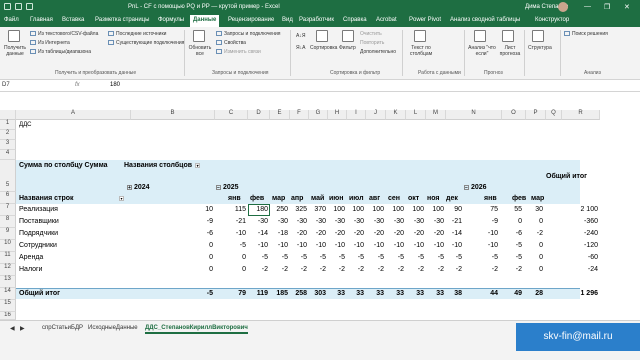 The width and height of the screenshot is (640, 360). I want to click on column-header: D, so click(259, 115).